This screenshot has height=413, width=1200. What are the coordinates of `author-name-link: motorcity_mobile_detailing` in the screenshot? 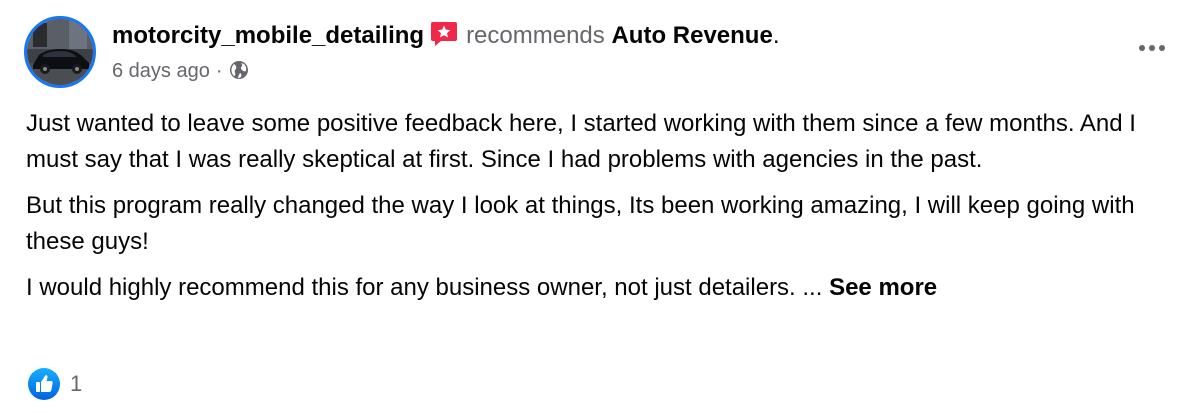 It's located at (268, 35).